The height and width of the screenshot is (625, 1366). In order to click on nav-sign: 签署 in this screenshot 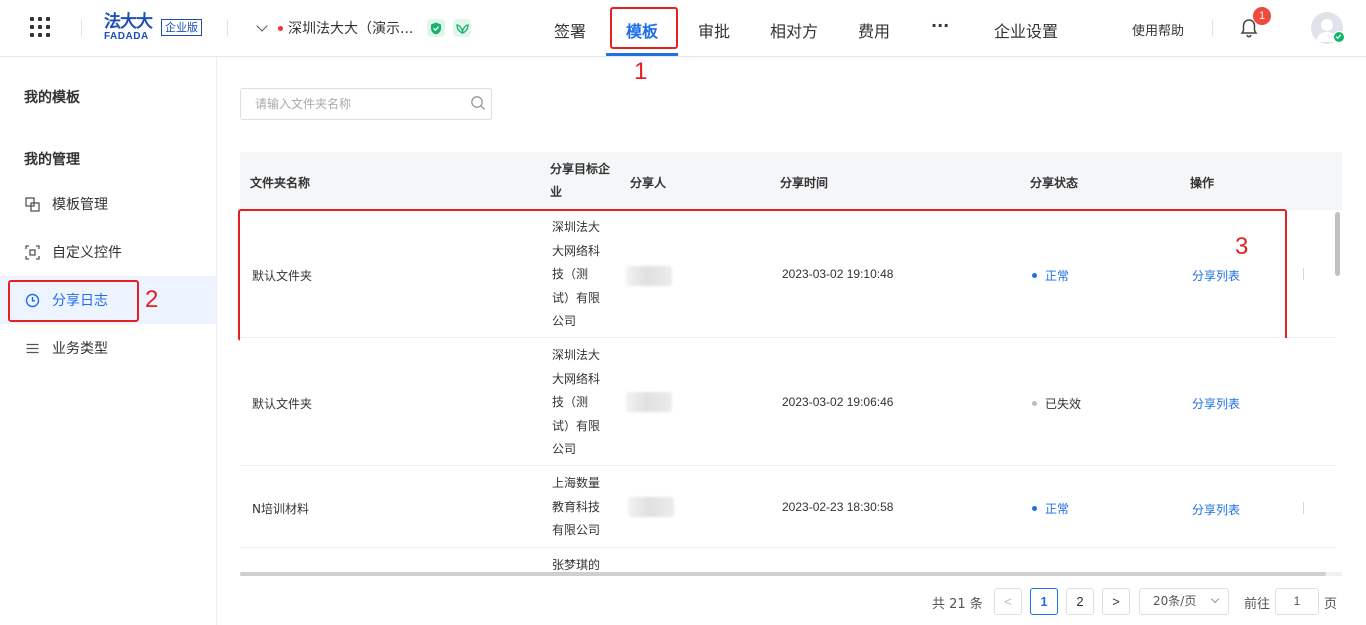, I will do `click(570, 30)`.